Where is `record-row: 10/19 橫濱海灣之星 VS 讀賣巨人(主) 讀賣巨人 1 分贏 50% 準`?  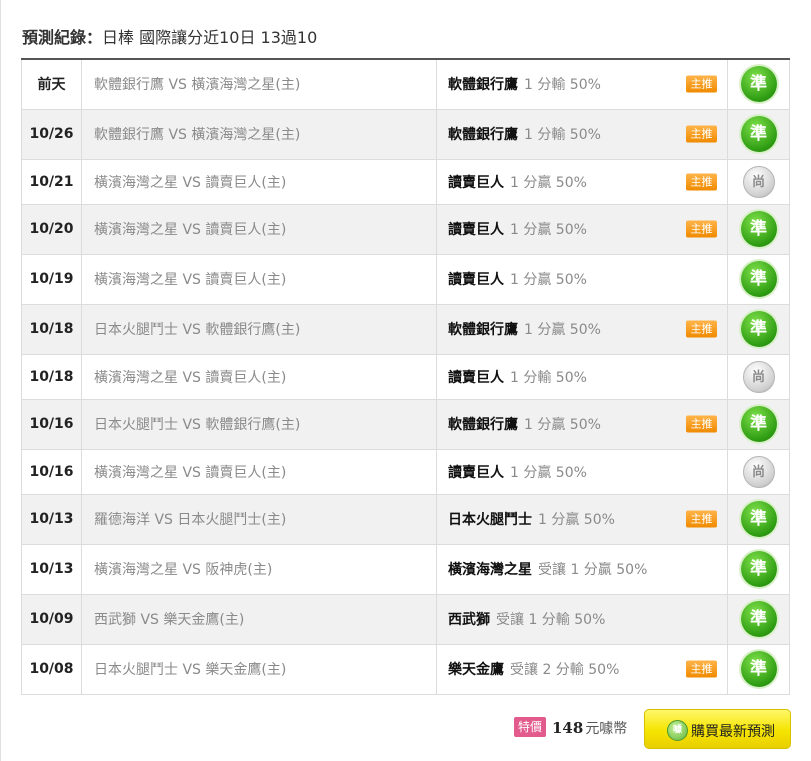
record-row: 10/19 橫濱海灣之星 VS 讀賣巨人(主) 讀賣巨人 1 分贏 50% 準 is located at coordinates (405, 279).